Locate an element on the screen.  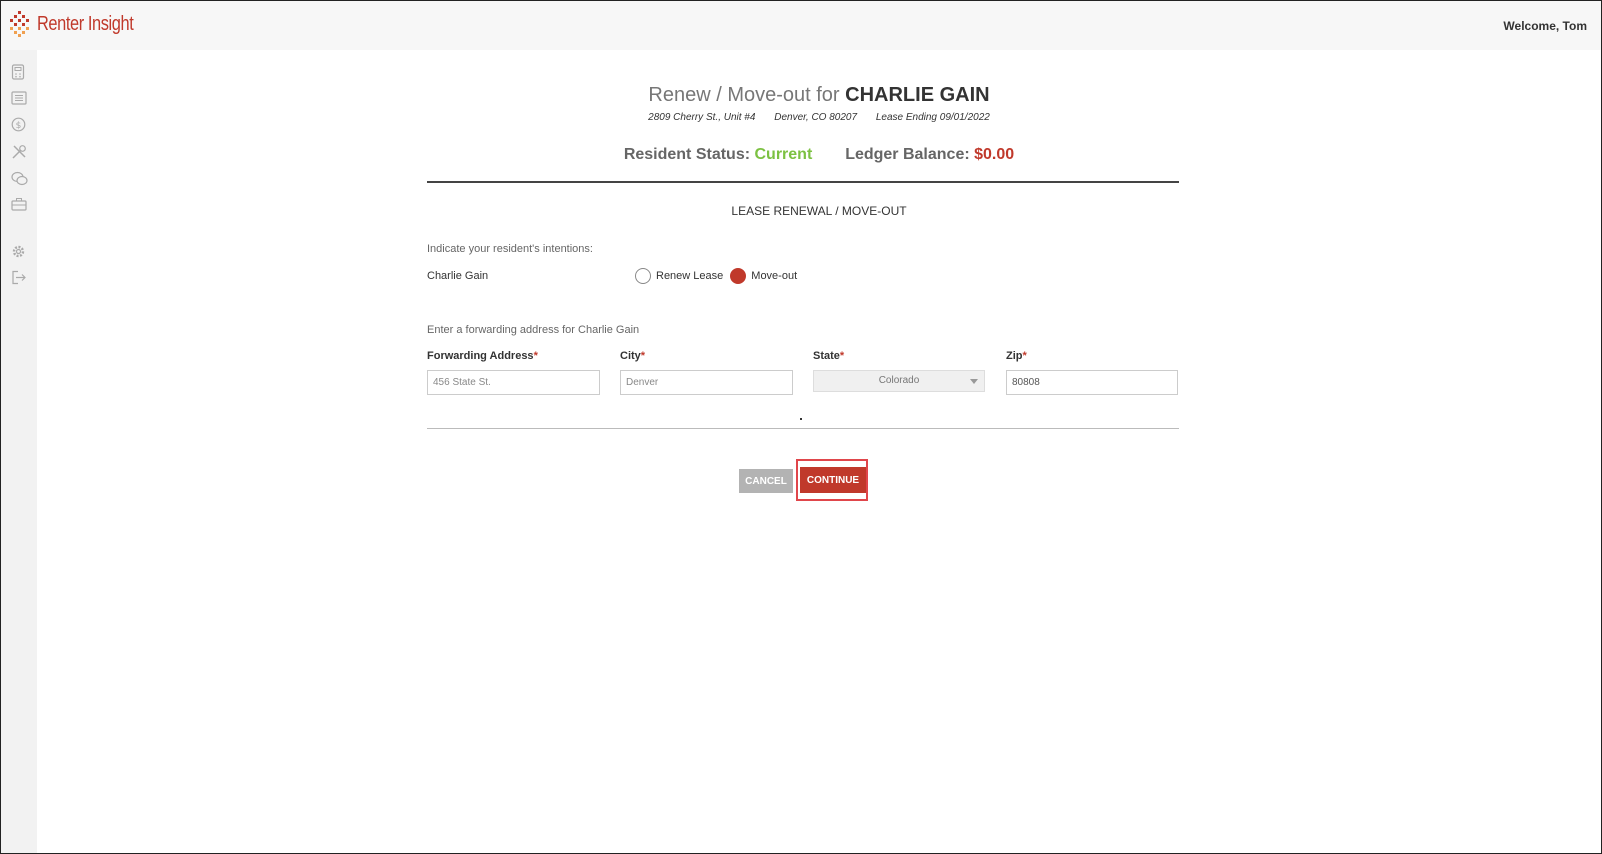
page-title: Renew / Move-out for CHARLIE GAIN is located at coordinates (819, 95).